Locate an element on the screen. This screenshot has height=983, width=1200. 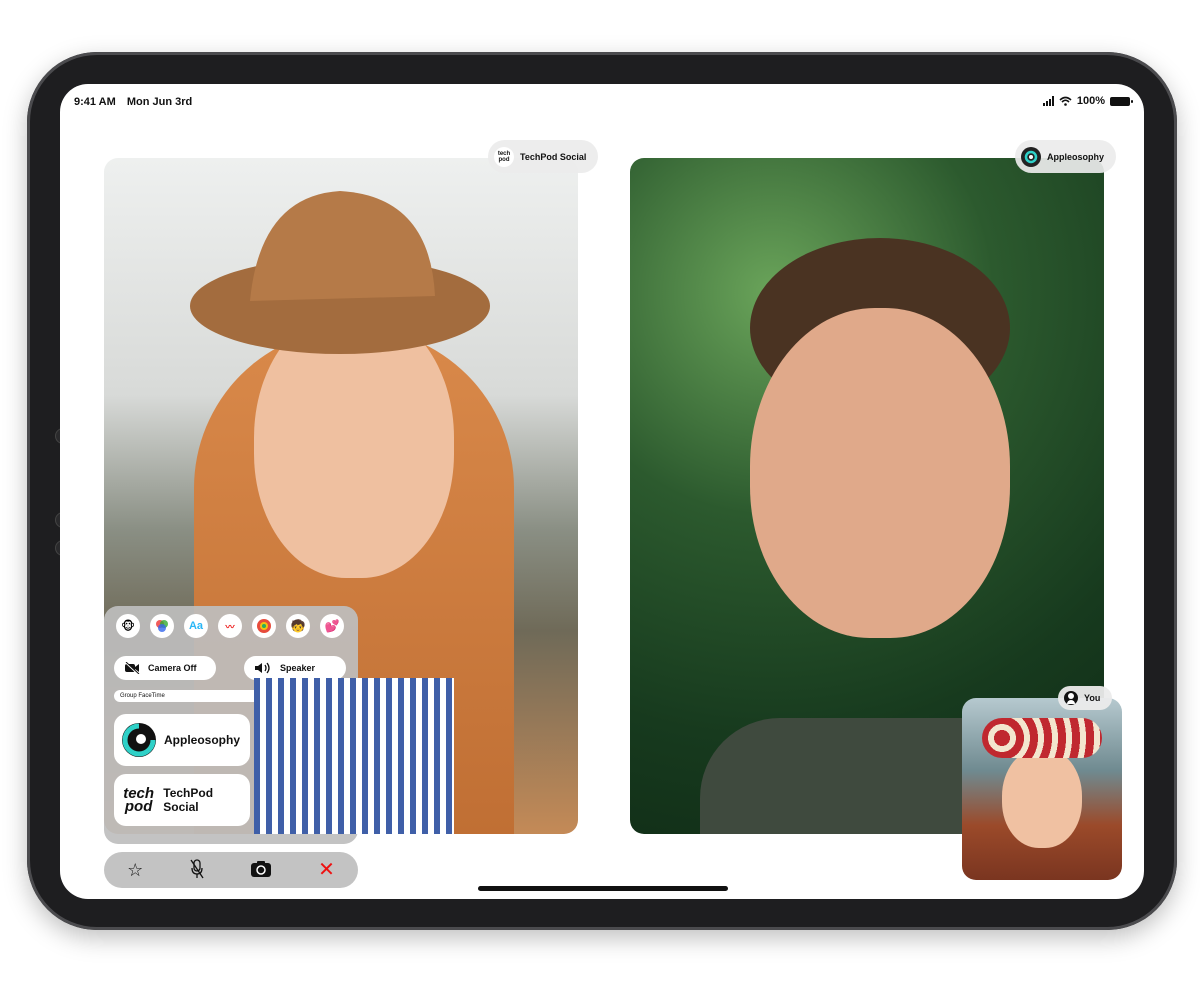
logo-text-bottom: pod is located at coordinates (138, 806).